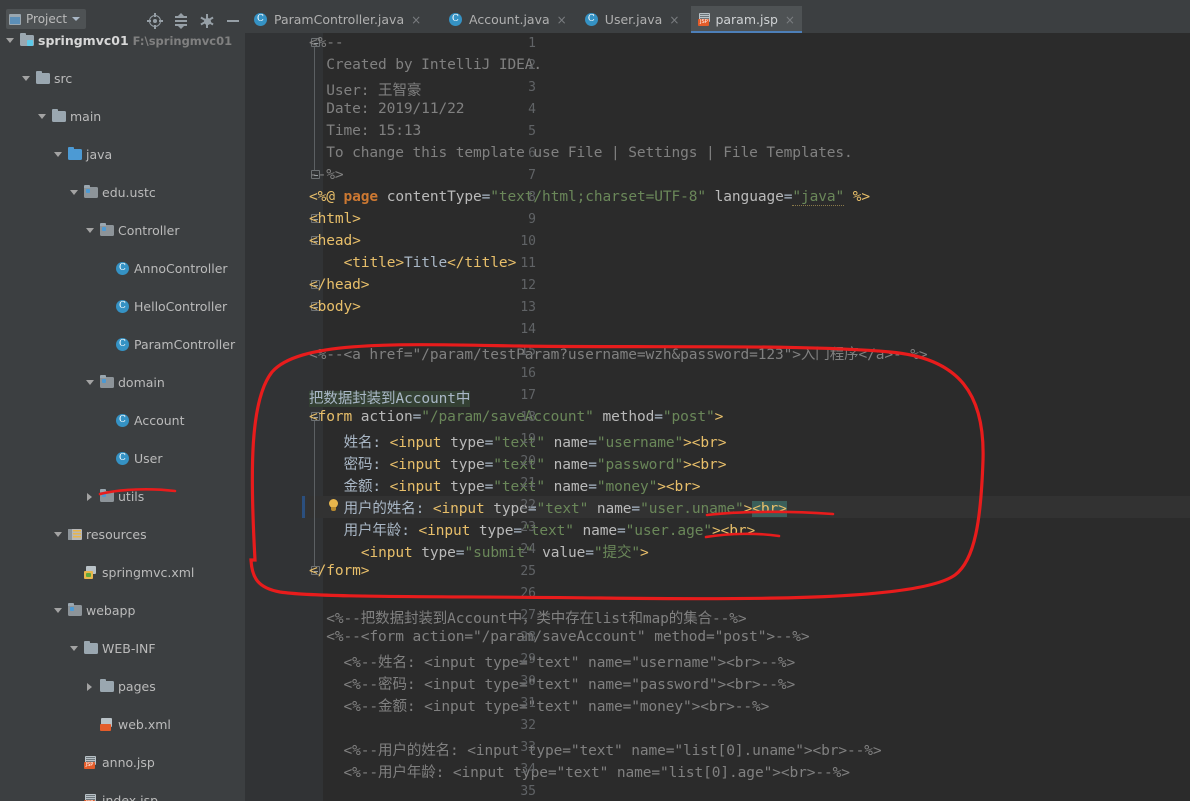  I want to click on project-tab: Project, so click(46, 19).